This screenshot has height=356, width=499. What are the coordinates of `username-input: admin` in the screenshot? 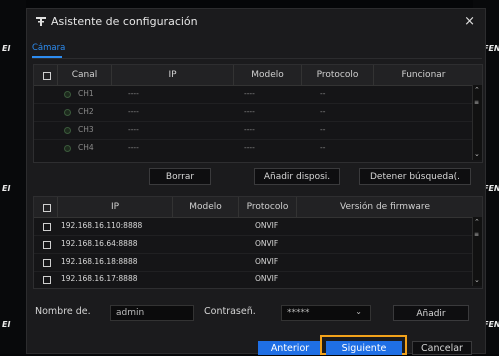 It's located at (152, 313).